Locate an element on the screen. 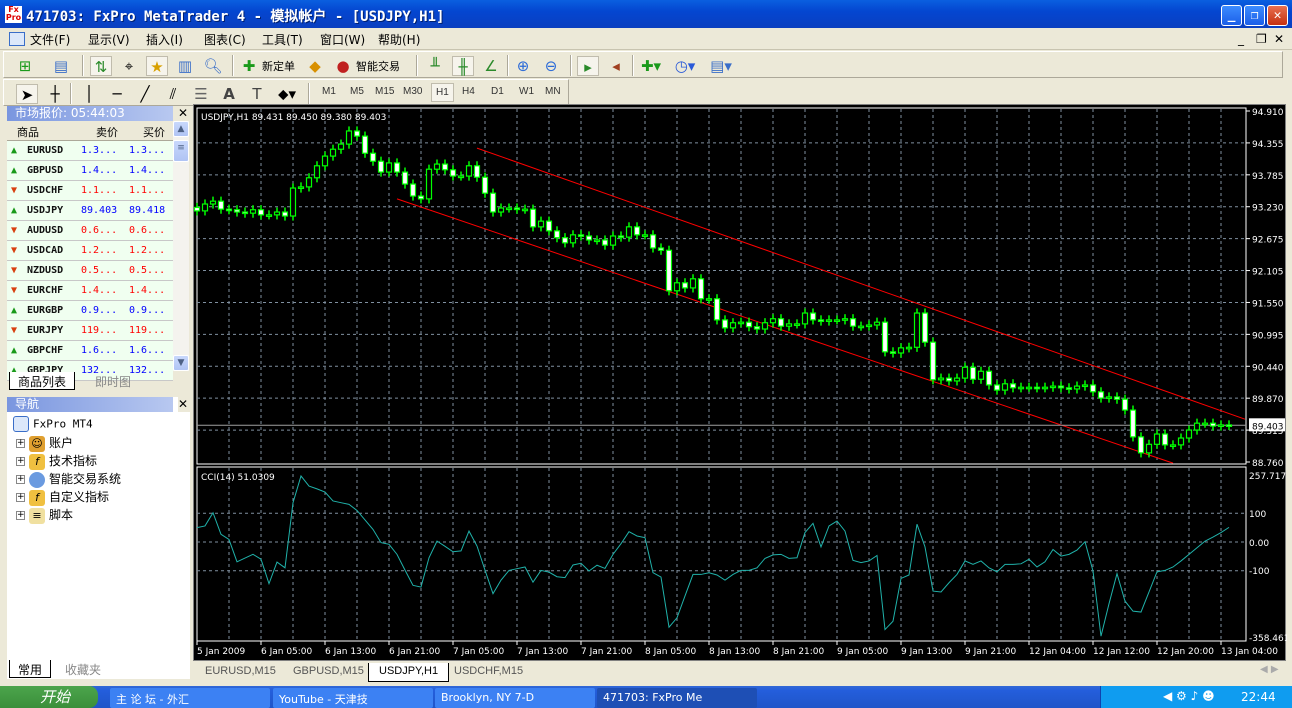 The image size is (1292, 708). timeframe-h4: H4 is located at coordinates (468, 91).